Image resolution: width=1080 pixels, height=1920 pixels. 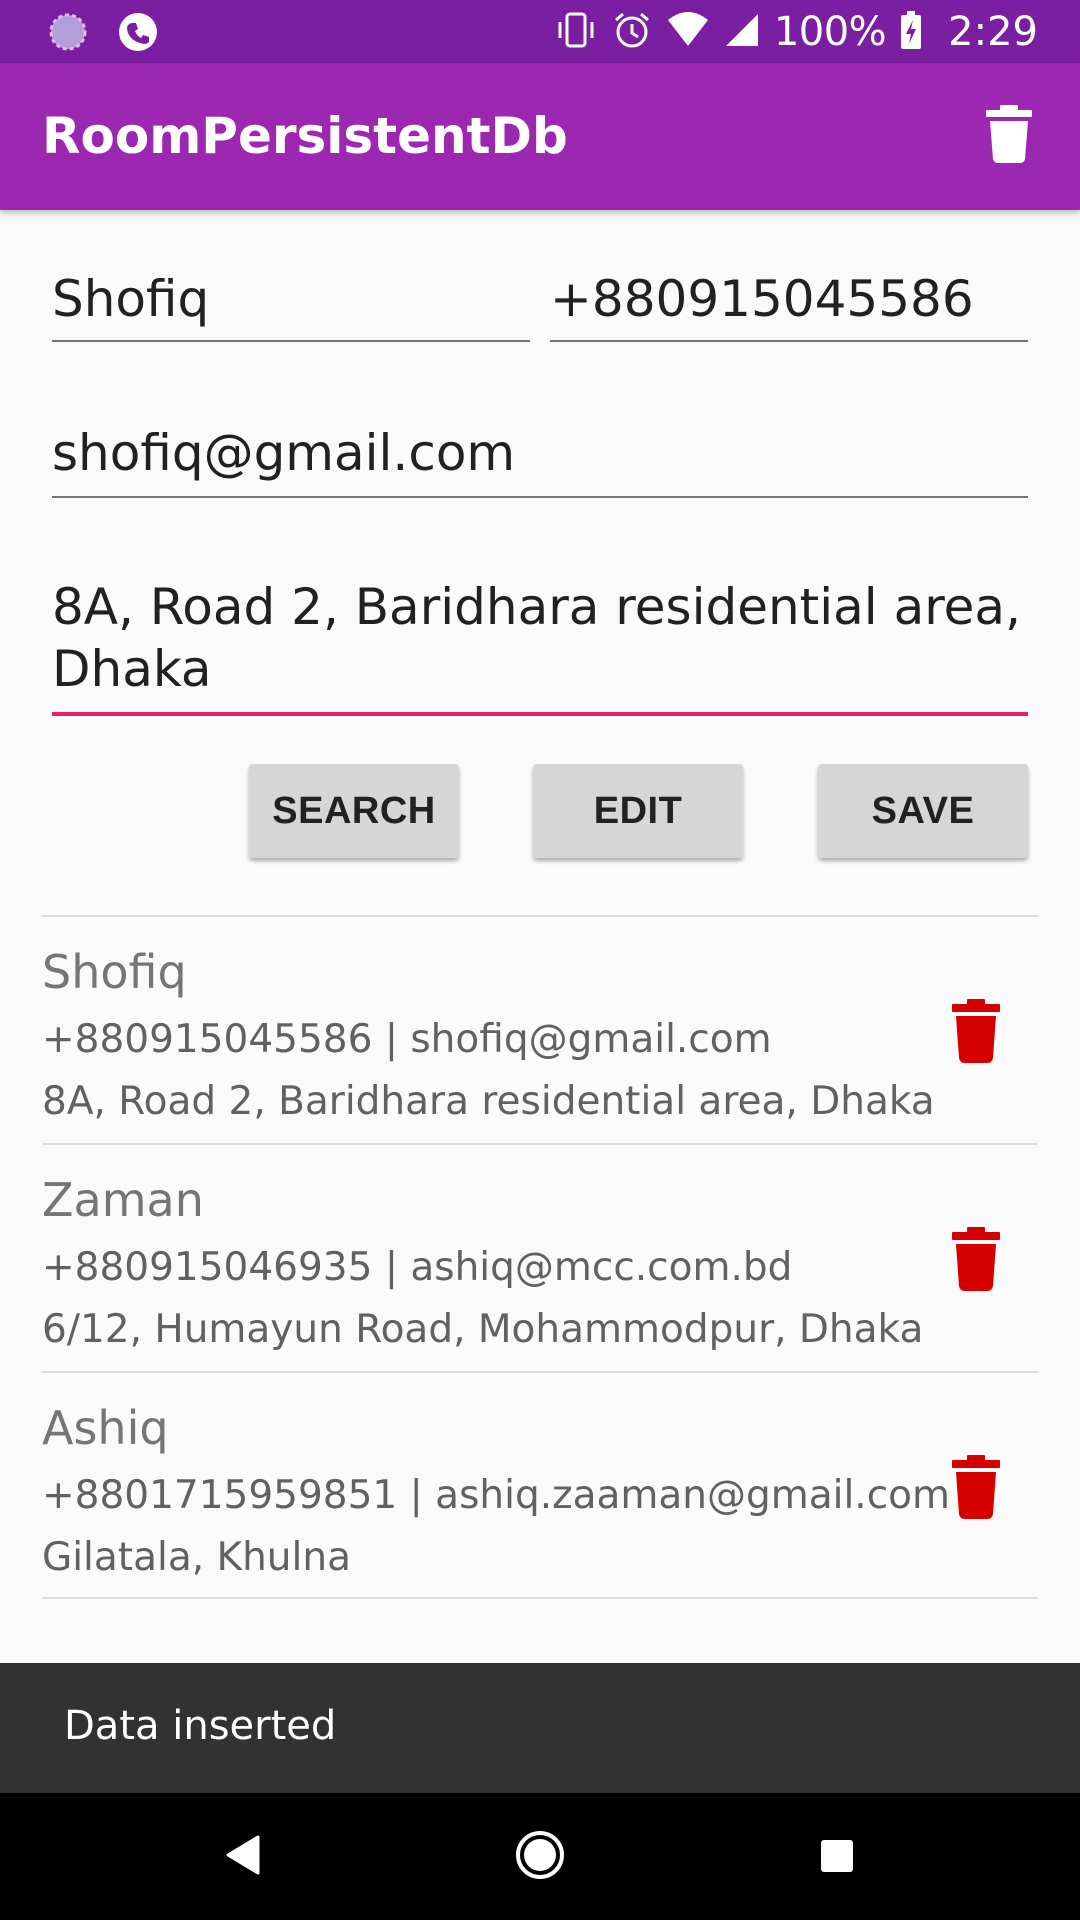 I want to click on loading-icon, so click(x=68, y=34).